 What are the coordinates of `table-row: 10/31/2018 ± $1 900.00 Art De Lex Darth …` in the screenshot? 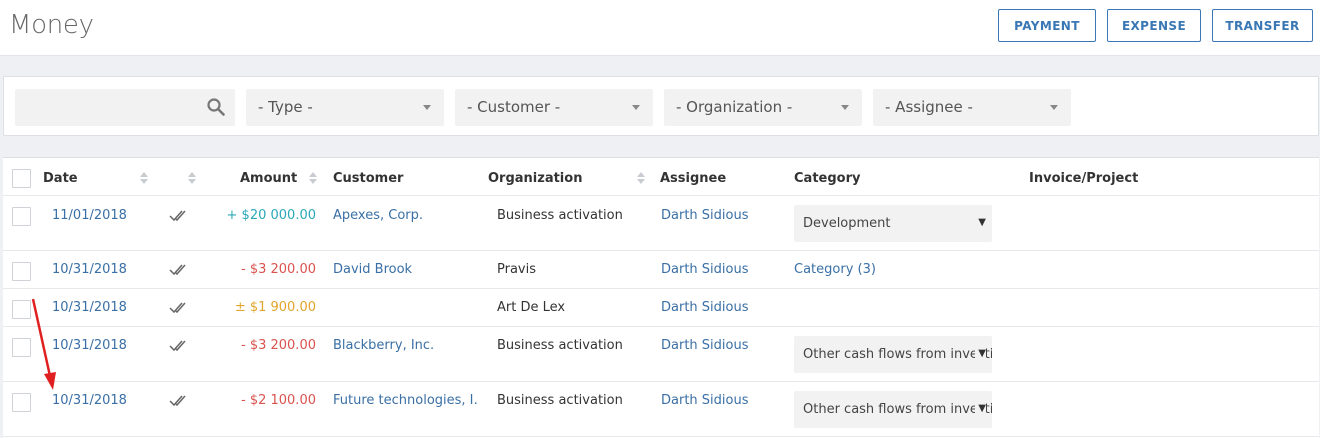 It's located at (661, 308).